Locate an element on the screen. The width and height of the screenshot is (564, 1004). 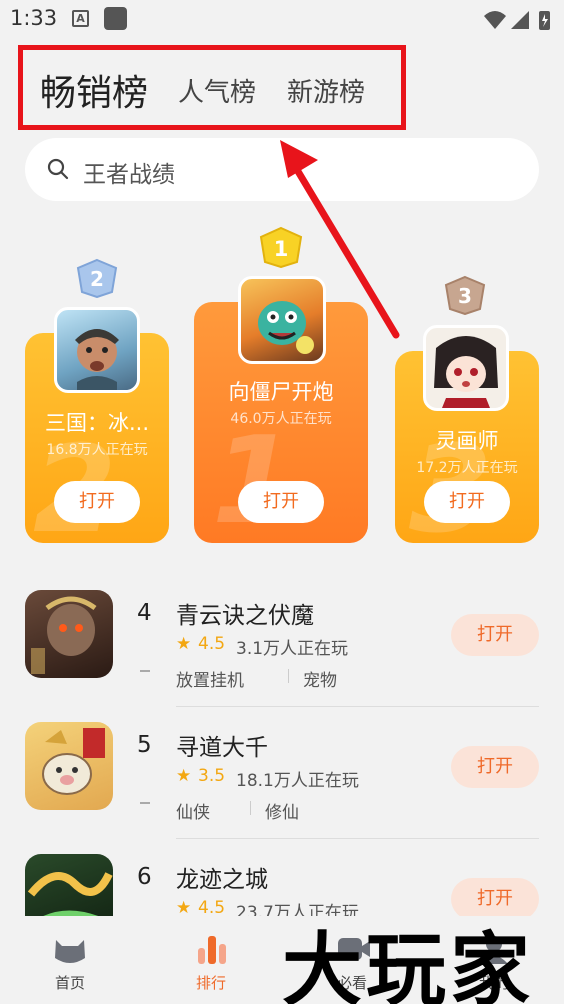
svg-text: 3 is located at coordinates (465, 296).